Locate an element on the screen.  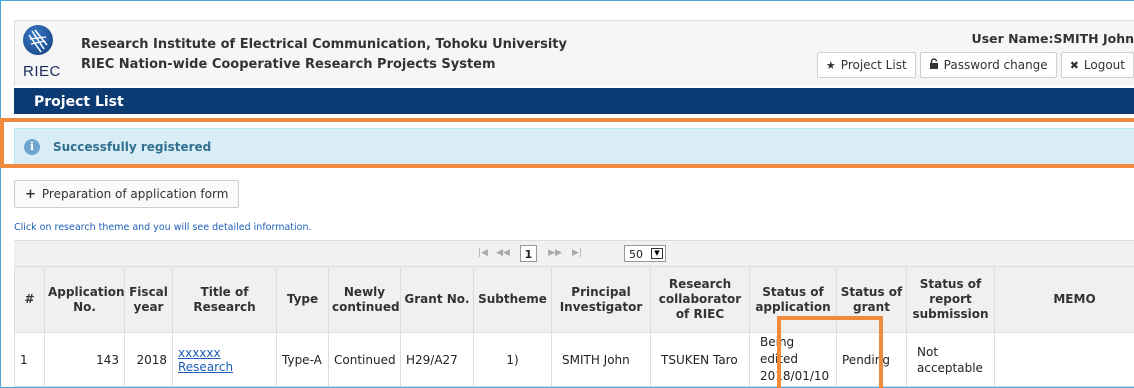
col-header: Research collaborator of RIEC is located at coordinates (700, 299).